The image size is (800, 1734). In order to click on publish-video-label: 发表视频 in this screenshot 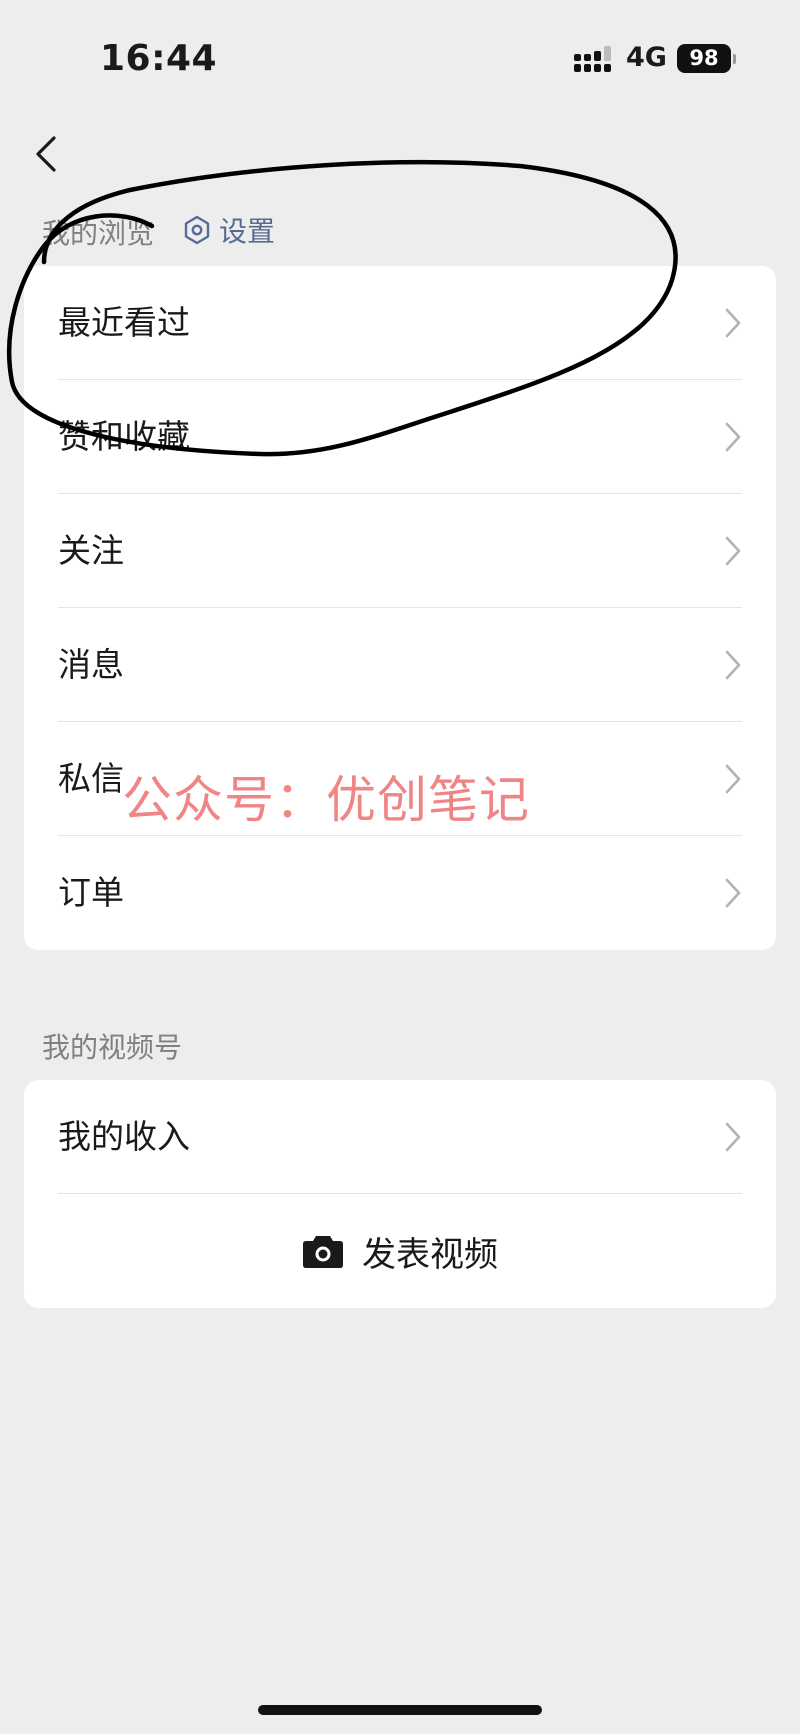, I will do `click(430, 1254)`.